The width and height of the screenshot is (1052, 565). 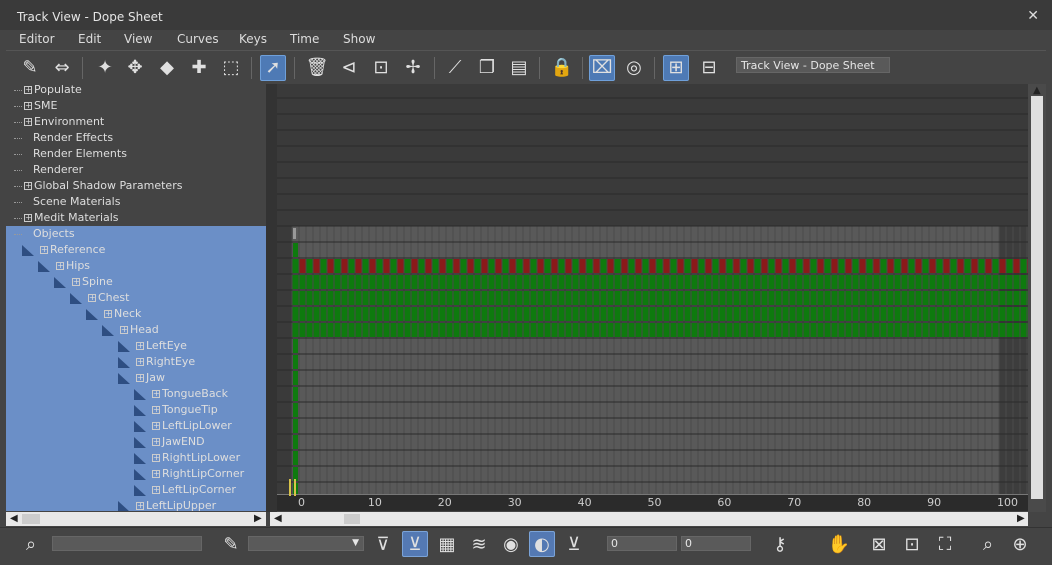 What do you see at coordinates (136, 442) in the screenshot?
I see `tree-item-jawend: + JawEND` at bounding box center [136, 442].